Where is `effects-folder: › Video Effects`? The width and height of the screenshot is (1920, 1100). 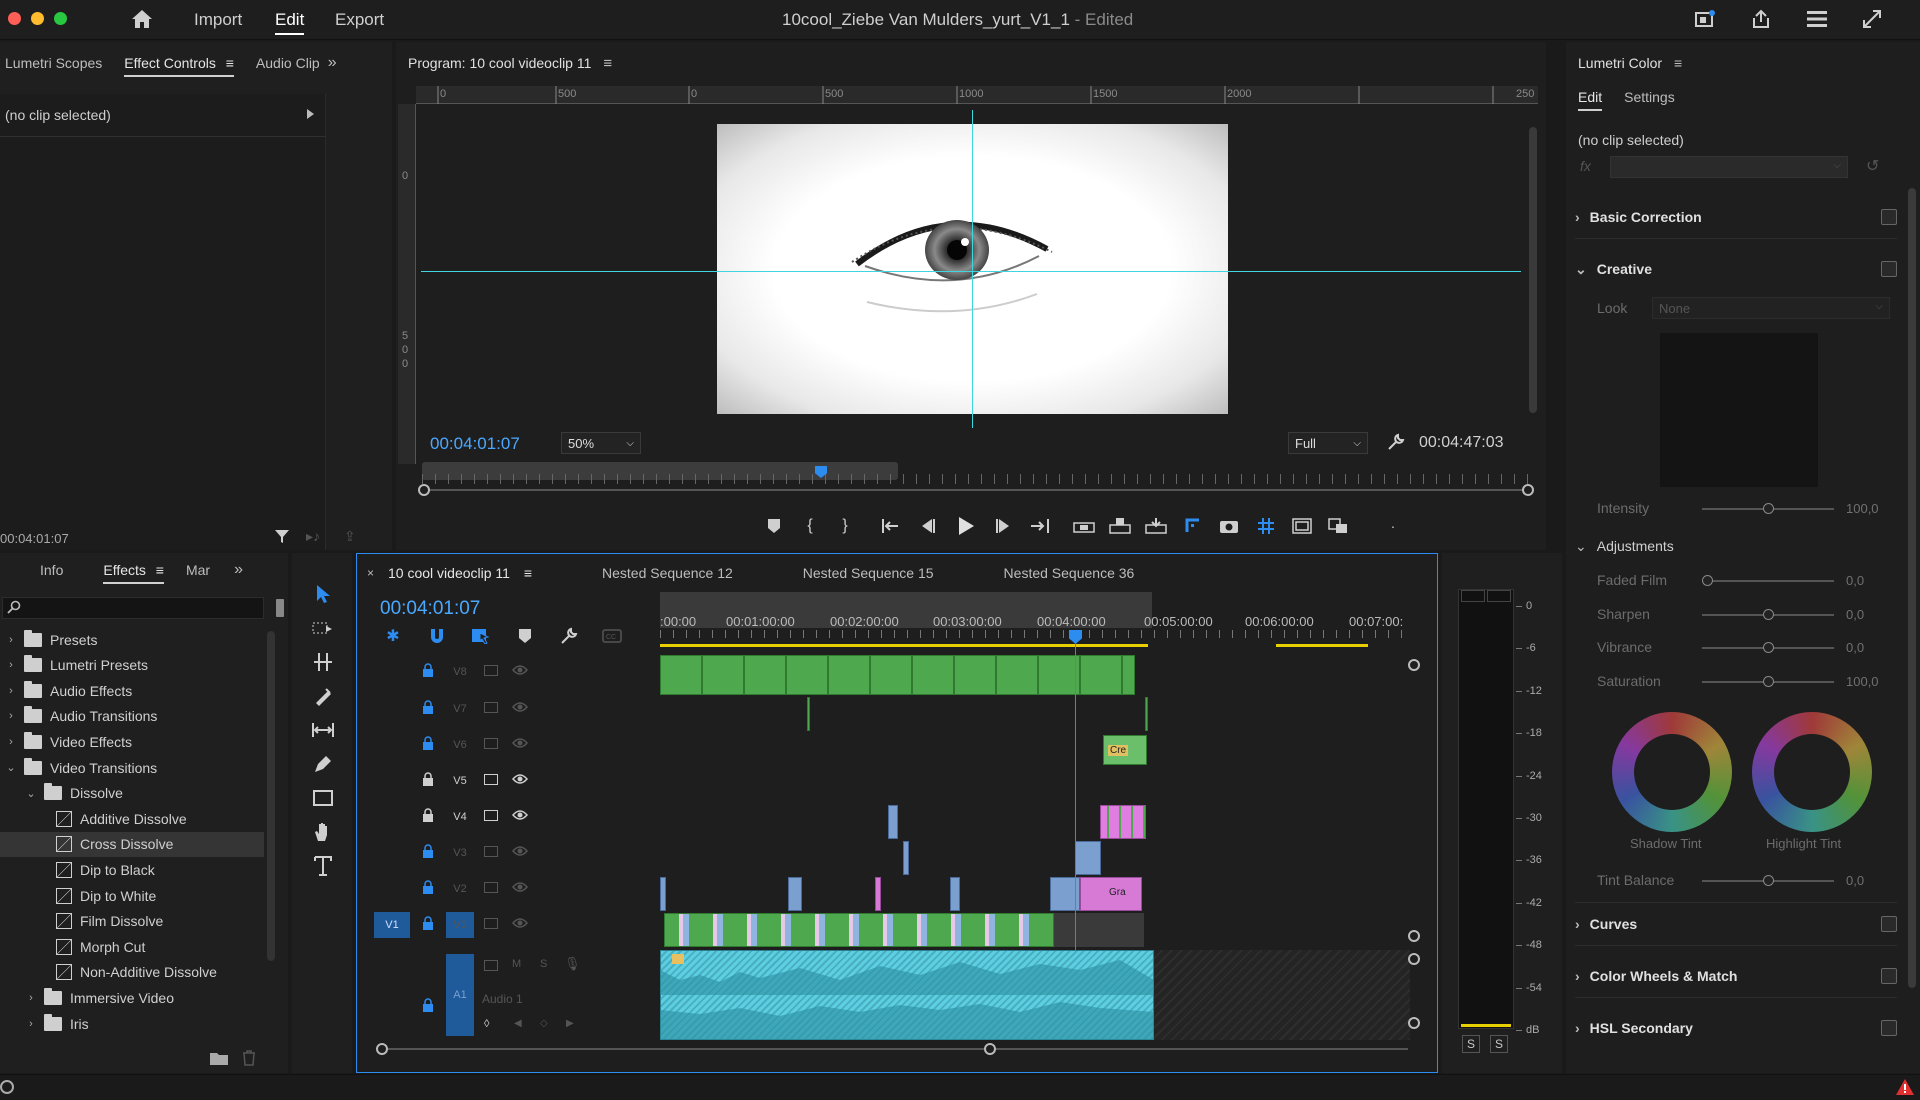
effects-folder: › Video Effects is located at coordinates (132, 741).